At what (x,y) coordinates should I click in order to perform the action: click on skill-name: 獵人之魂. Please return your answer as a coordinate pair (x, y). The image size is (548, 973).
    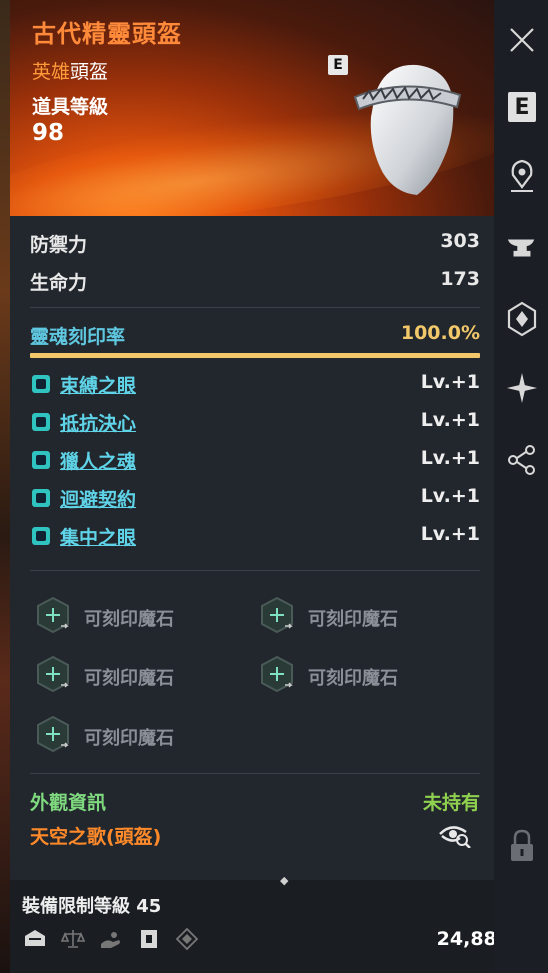
    Looking at the image, I should click on (98, 460).